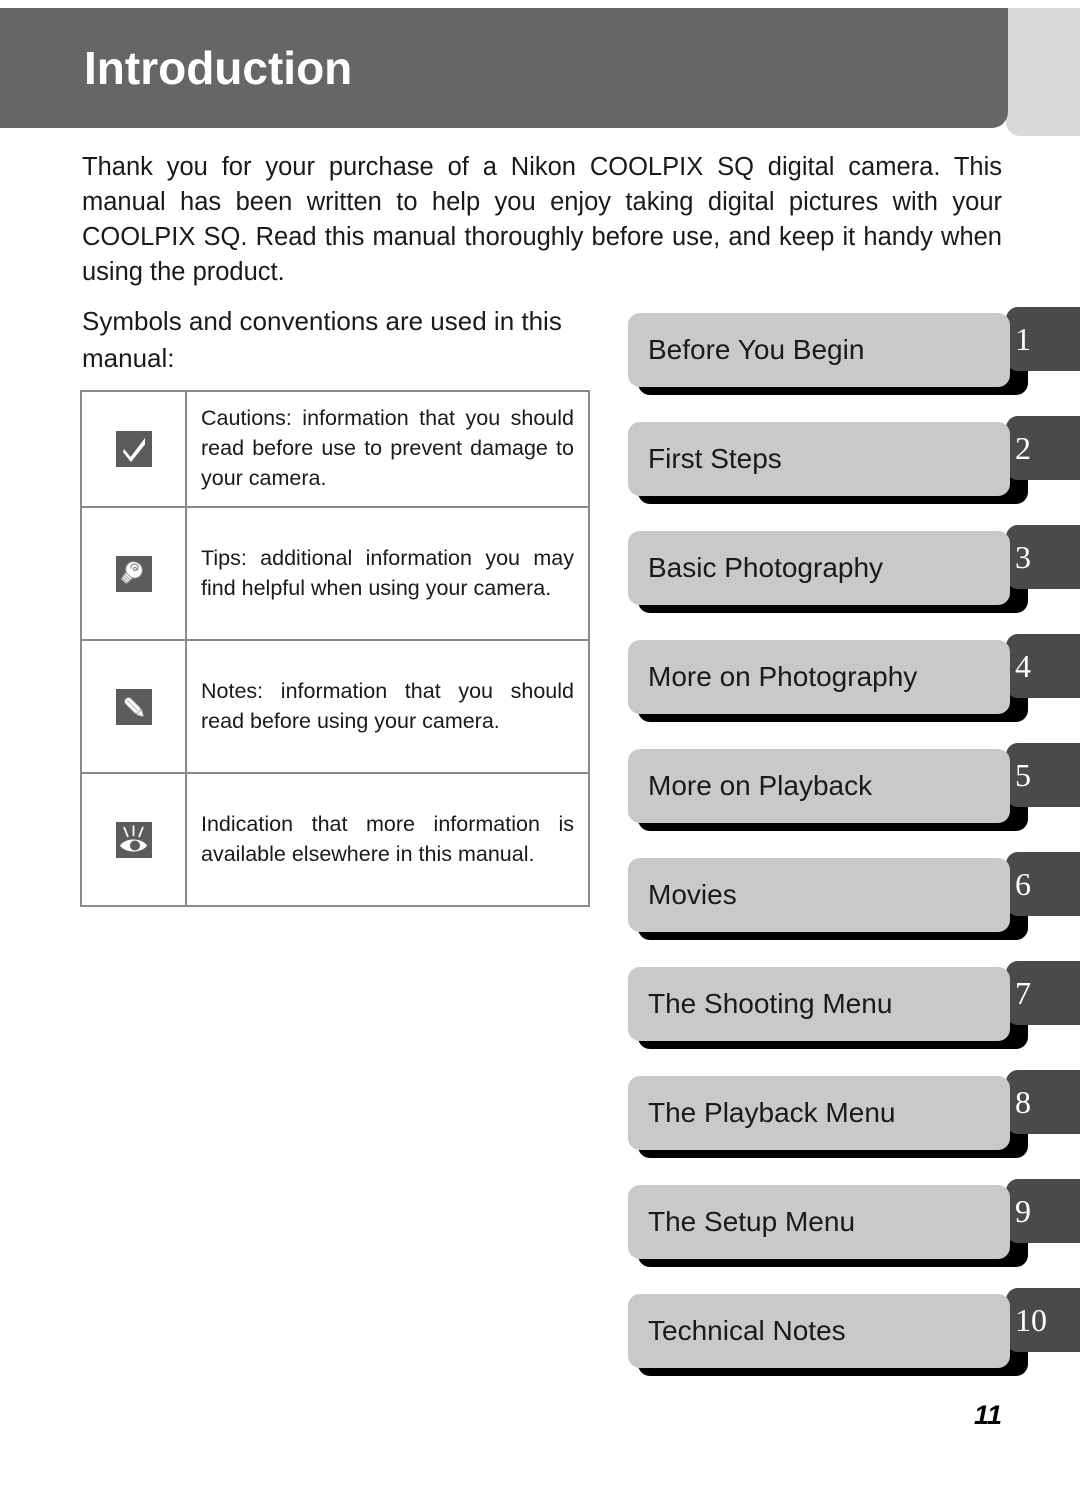 This screenshot has width=1080, height=1486. What do you see at coordinates (1043, 666) in the screenshot?
I see `tab-number-box: 4` at bounding box center [1043, 666].